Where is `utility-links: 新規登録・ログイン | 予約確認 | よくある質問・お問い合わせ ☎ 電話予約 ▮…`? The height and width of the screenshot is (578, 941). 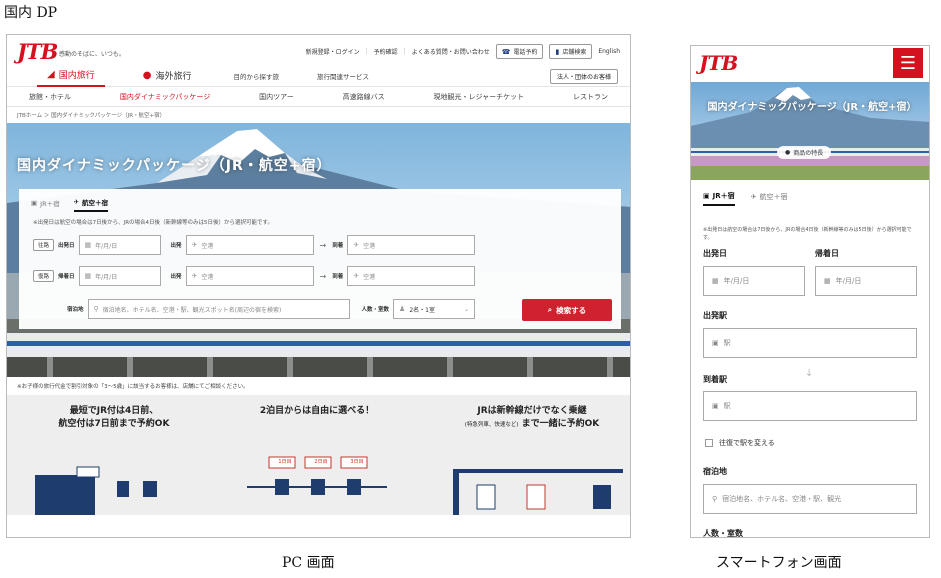
utility-links: 新規登録・ログイン | 予約確認 | よくある質問・お問い合わせ ☎ 電話予約 ▮… is located at coordinates (463, 51).